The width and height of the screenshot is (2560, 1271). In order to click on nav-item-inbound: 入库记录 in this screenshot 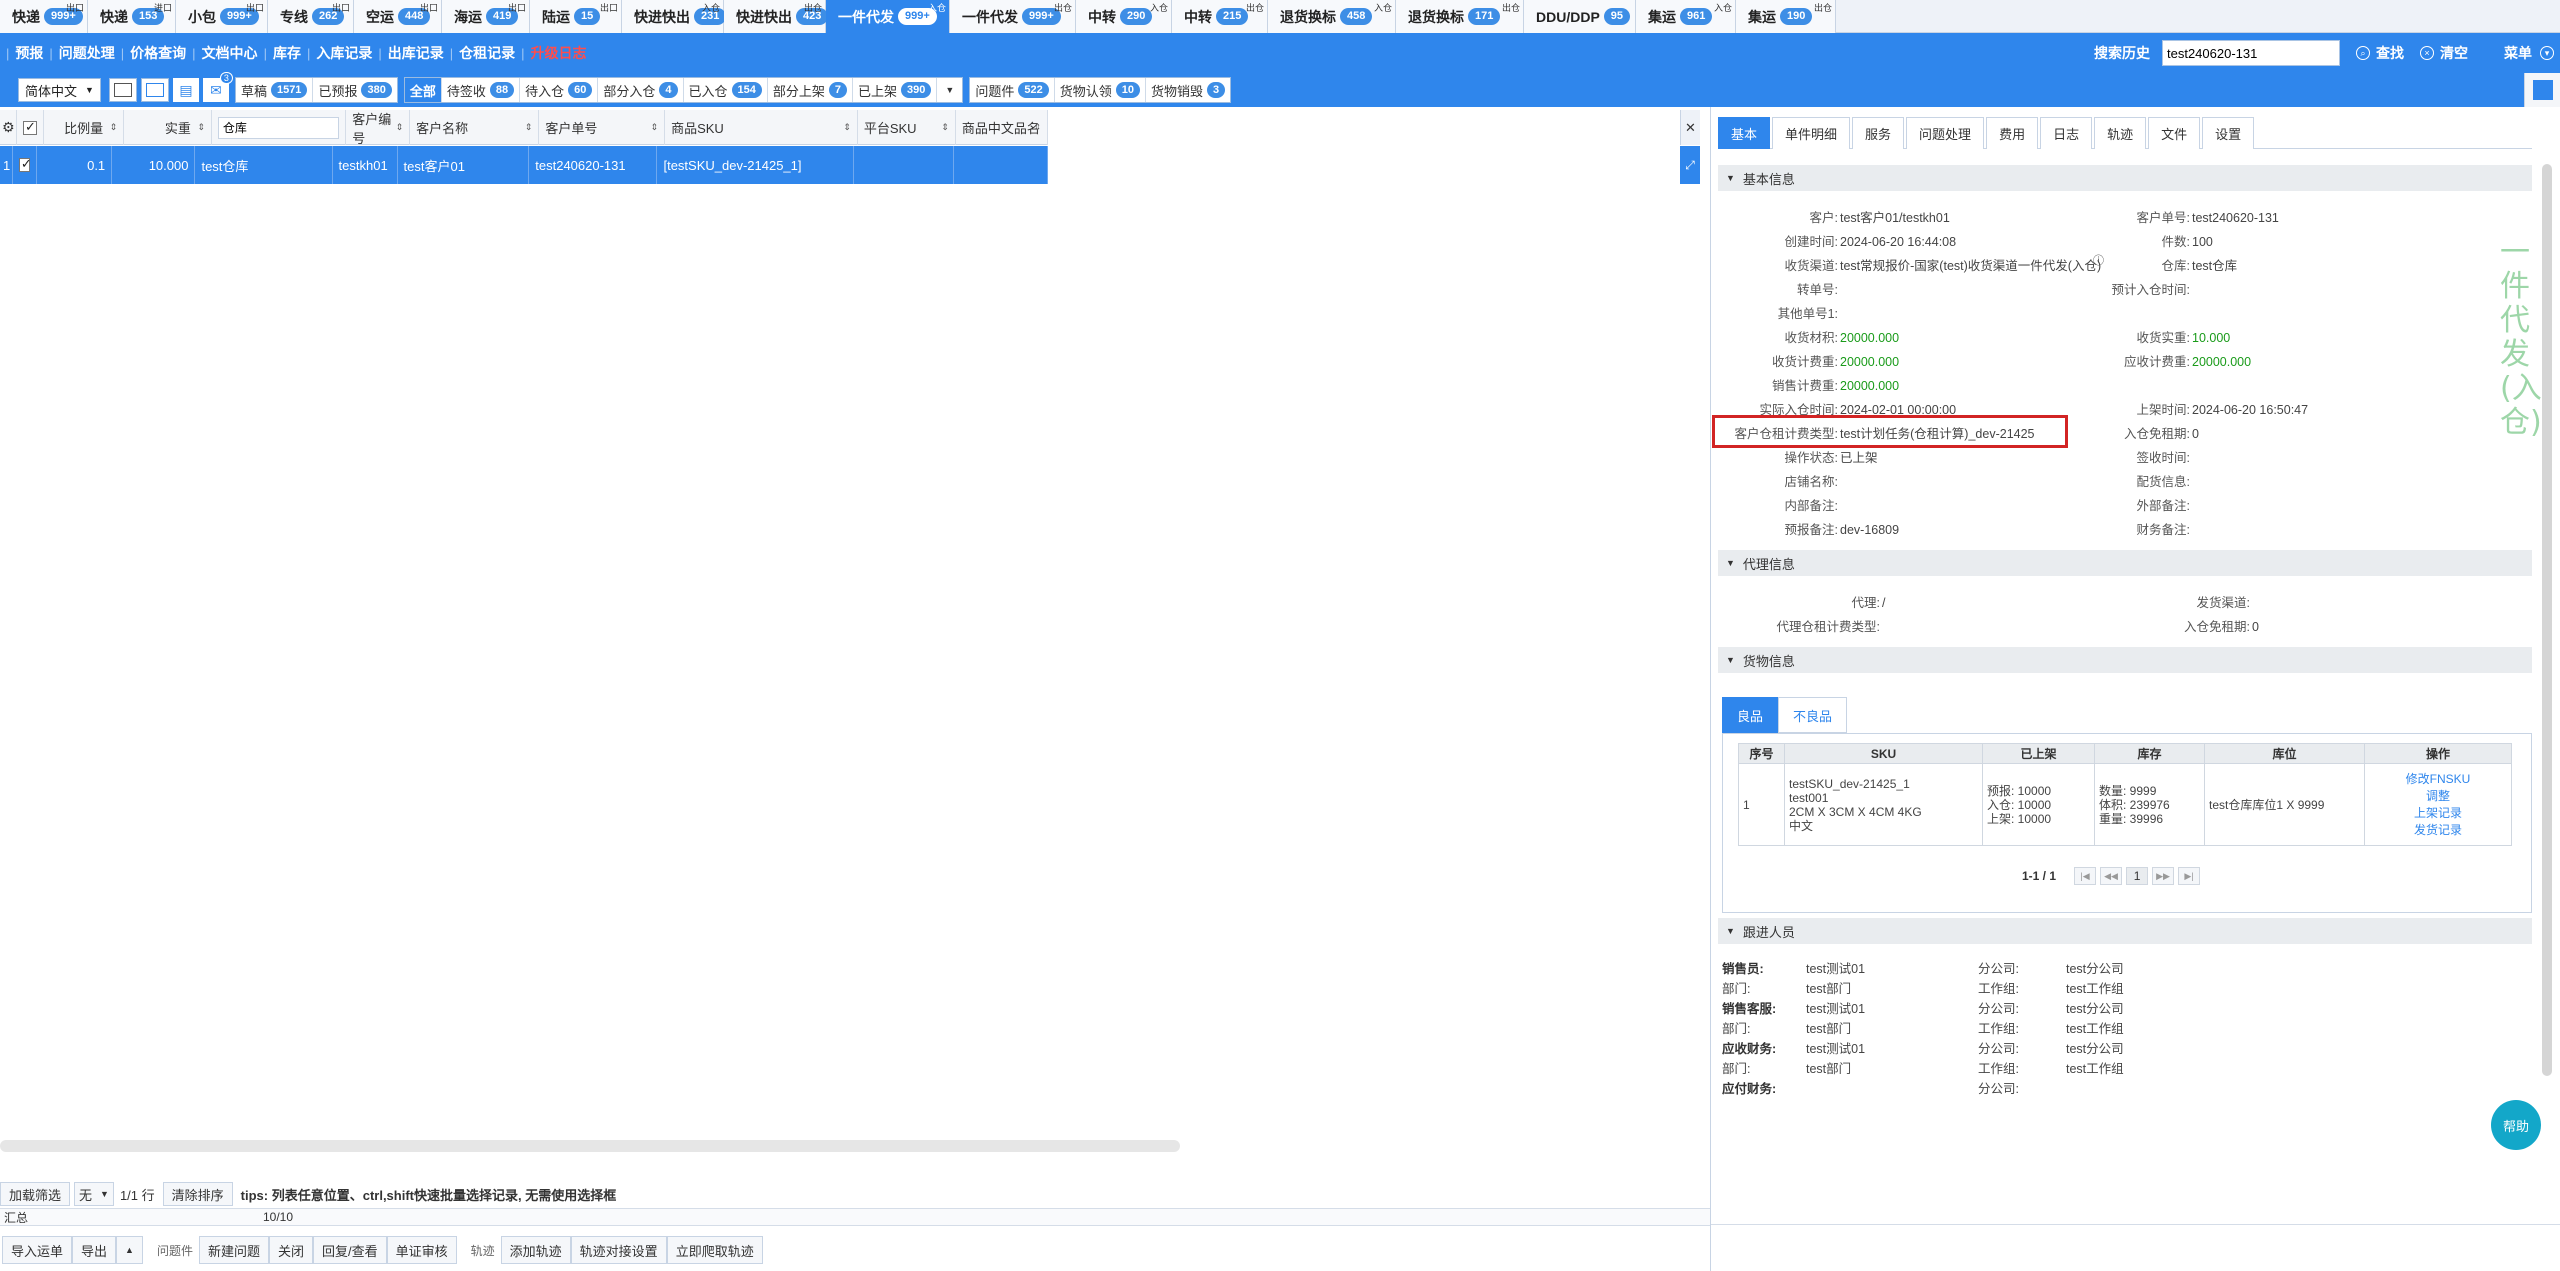, I will do `click(344, 53)`.